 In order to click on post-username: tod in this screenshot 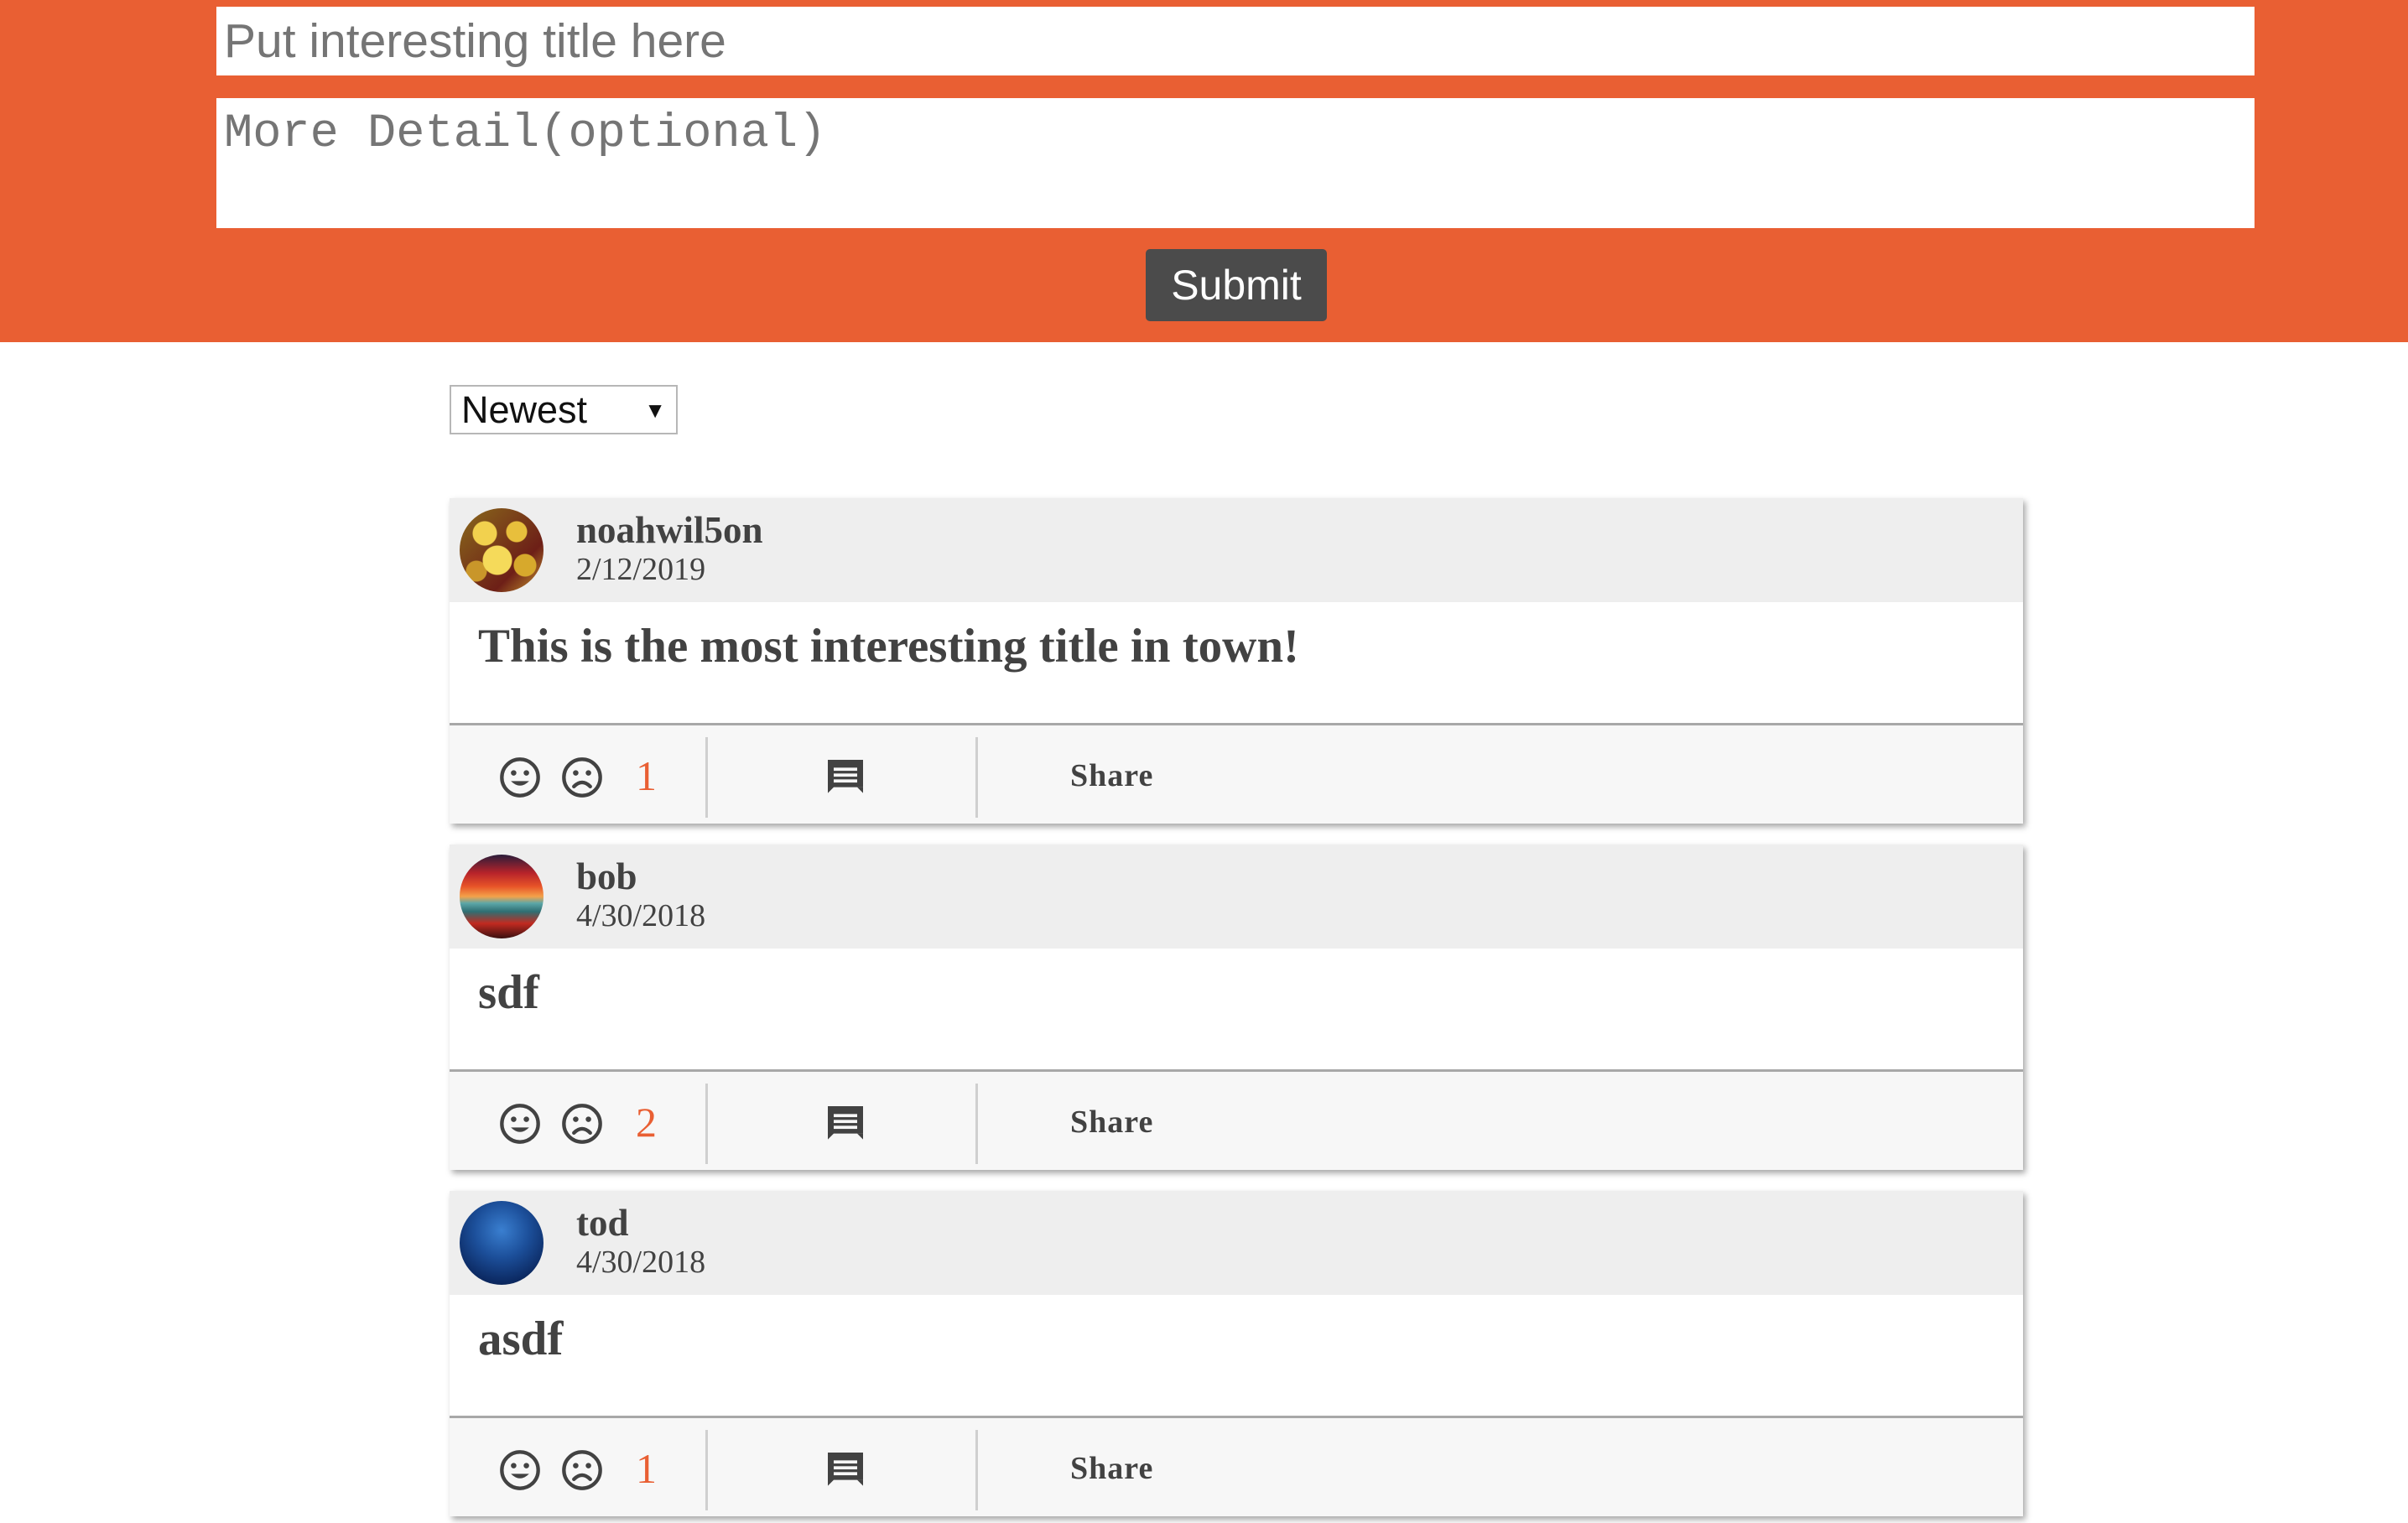, I will do `click(602, 1223)`.